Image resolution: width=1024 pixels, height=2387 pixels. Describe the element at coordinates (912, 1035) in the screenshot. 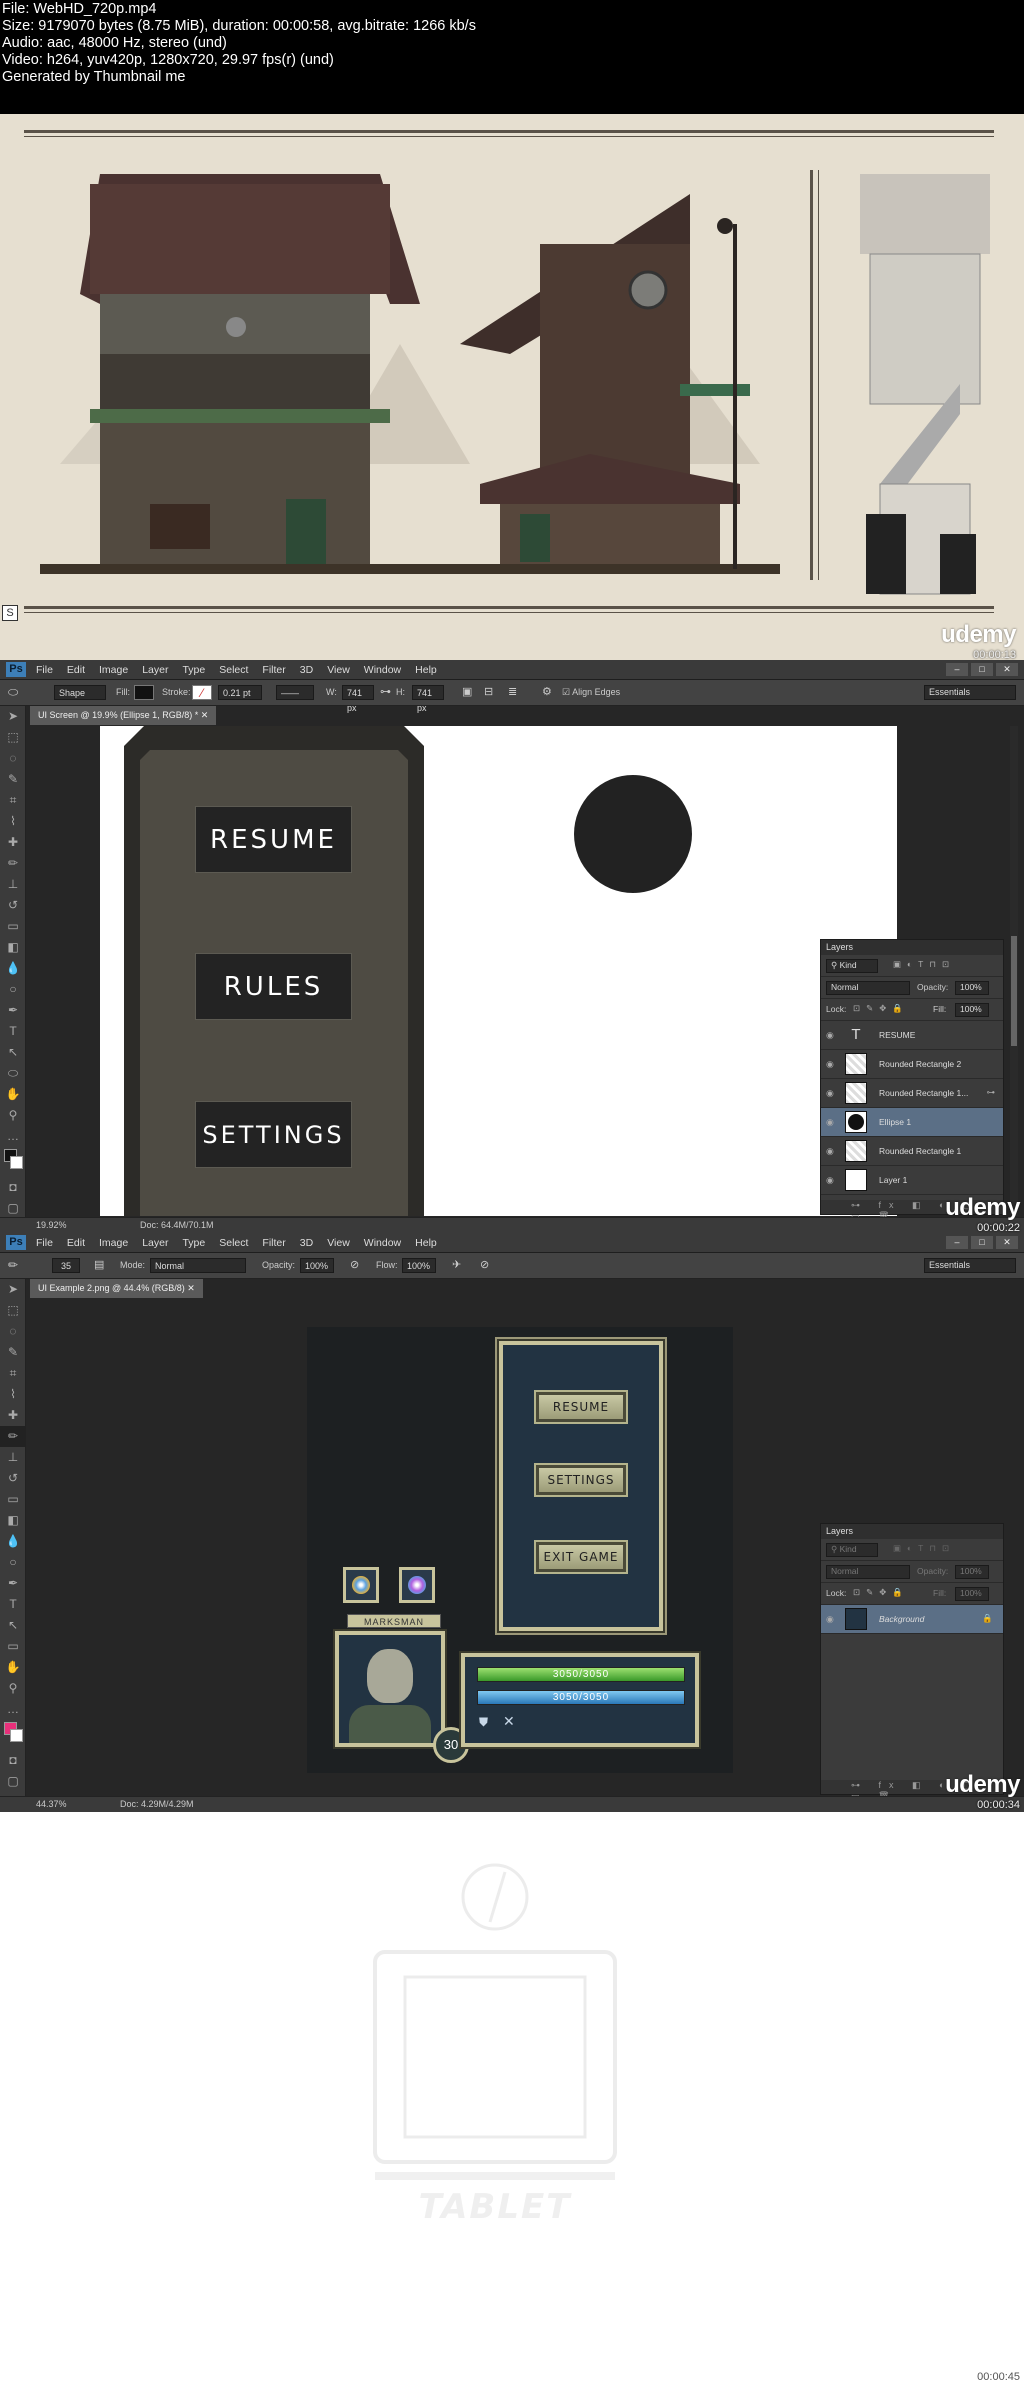

I see `layer-row: ◉ T RESUME` at that location.